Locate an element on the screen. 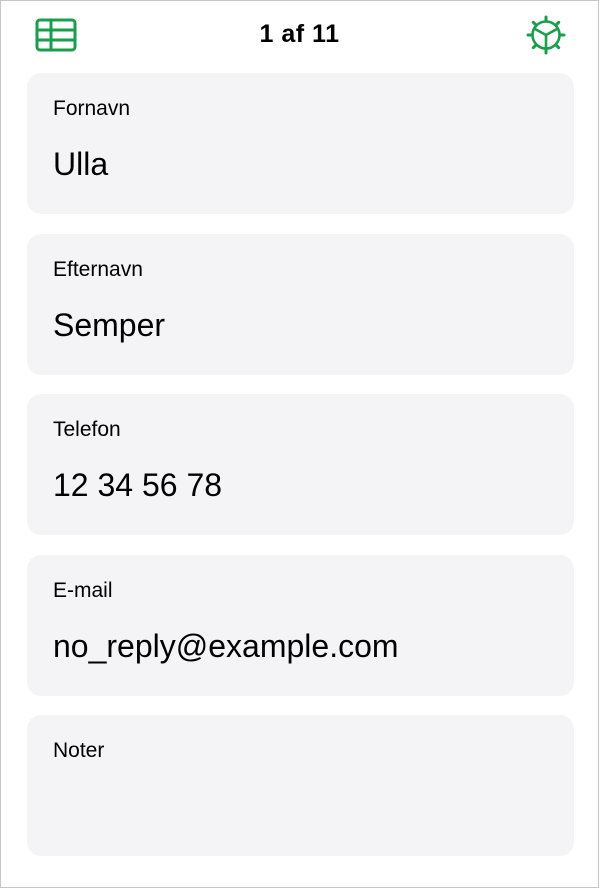 The image size is (599, 888). field-card-noter: Noter is located at coordinates (300, 785).